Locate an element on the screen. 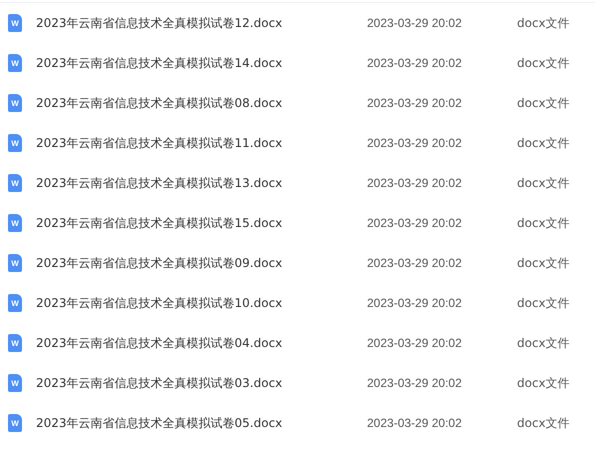 Image resolution: width=595 pixels, height=455 pixels. file-name: 2023年云南省信息技术全真模拟试卷12.docx is located at coordinates (201, 23).